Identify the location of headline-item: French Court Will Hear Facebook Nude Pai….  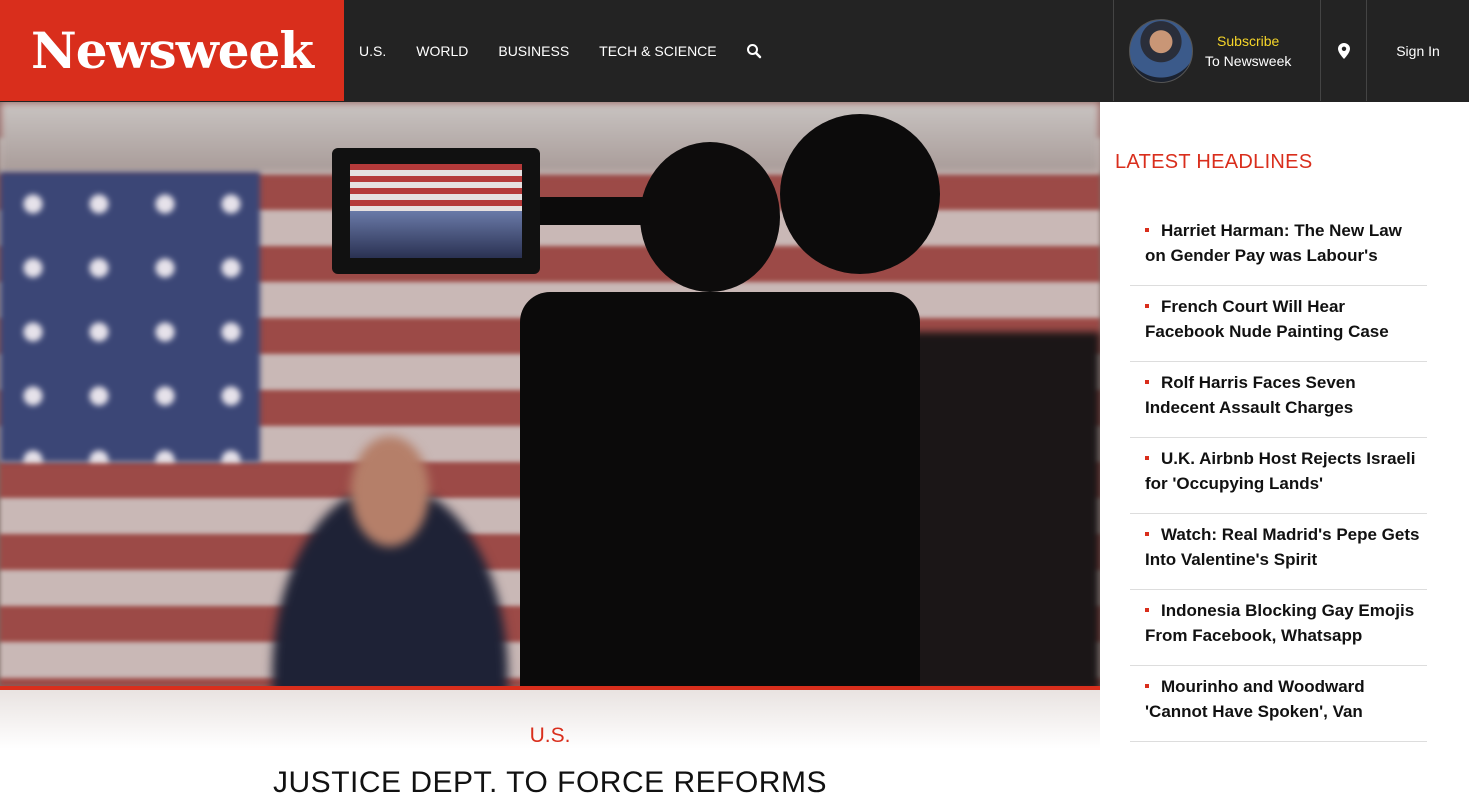
(1278, 324).